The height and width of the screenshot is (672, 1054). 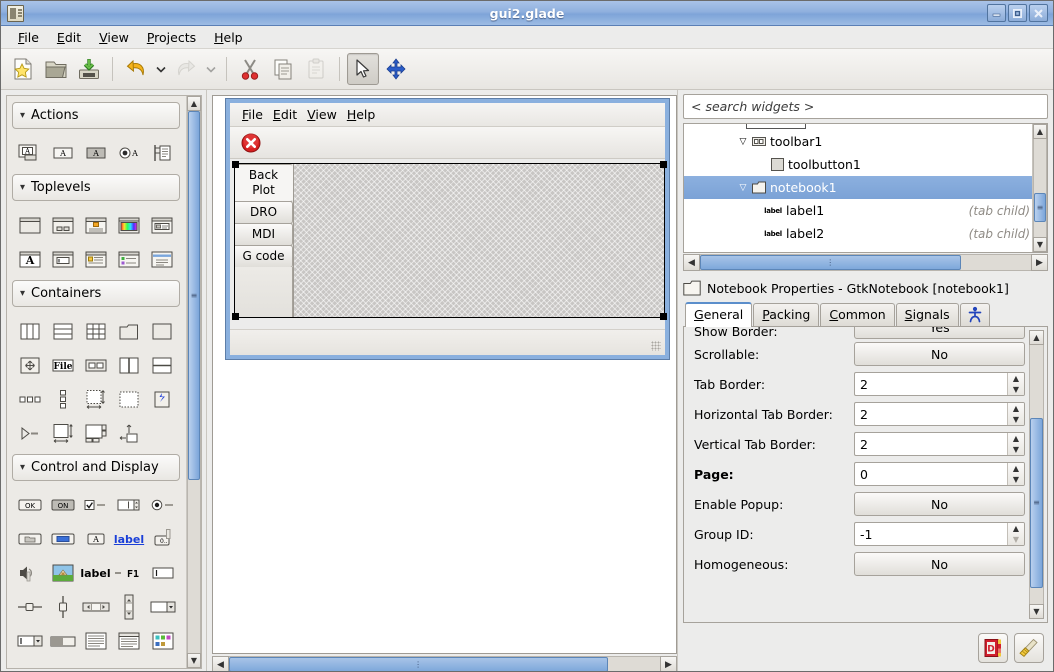 I want to click on menu-projects: Projects, so click(x=171, y=37).